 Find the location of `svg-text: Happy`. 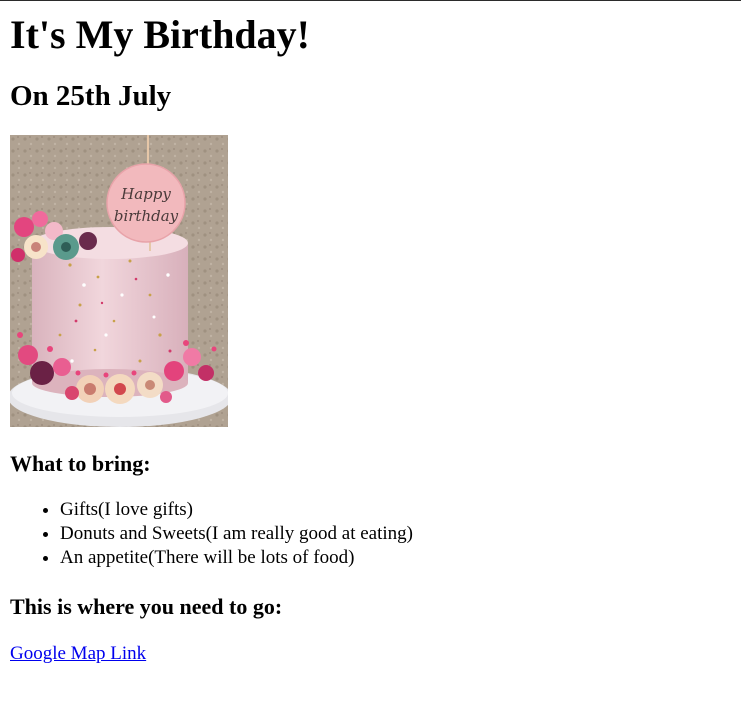

svg-text: Happy is located at coordinates (145, 194).